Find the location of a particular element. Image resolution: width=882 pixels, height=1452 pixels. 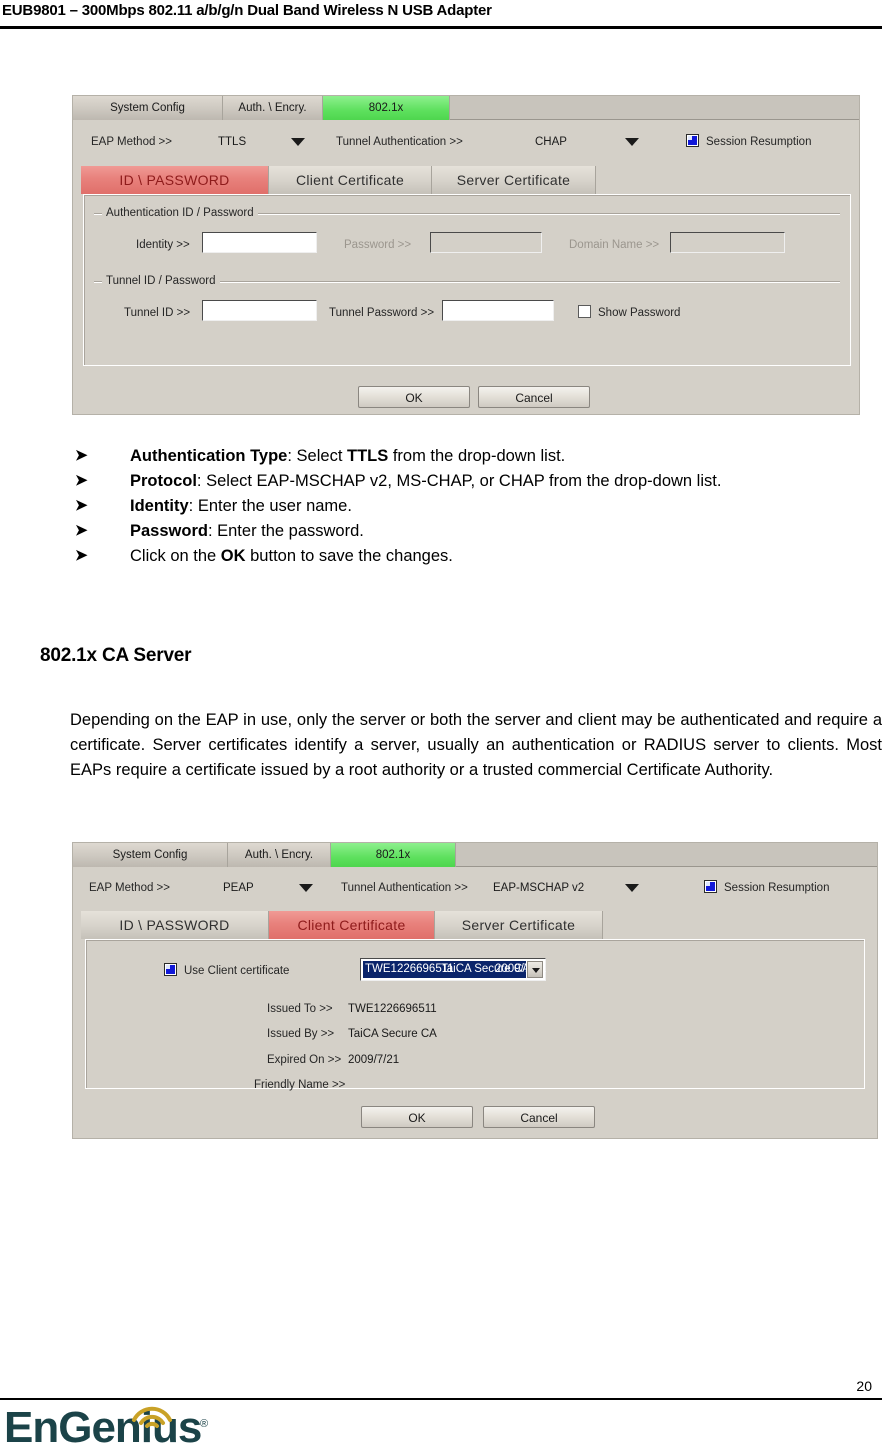

bullet-text-post: button to save the changes. is located at coordinates (349, 556).